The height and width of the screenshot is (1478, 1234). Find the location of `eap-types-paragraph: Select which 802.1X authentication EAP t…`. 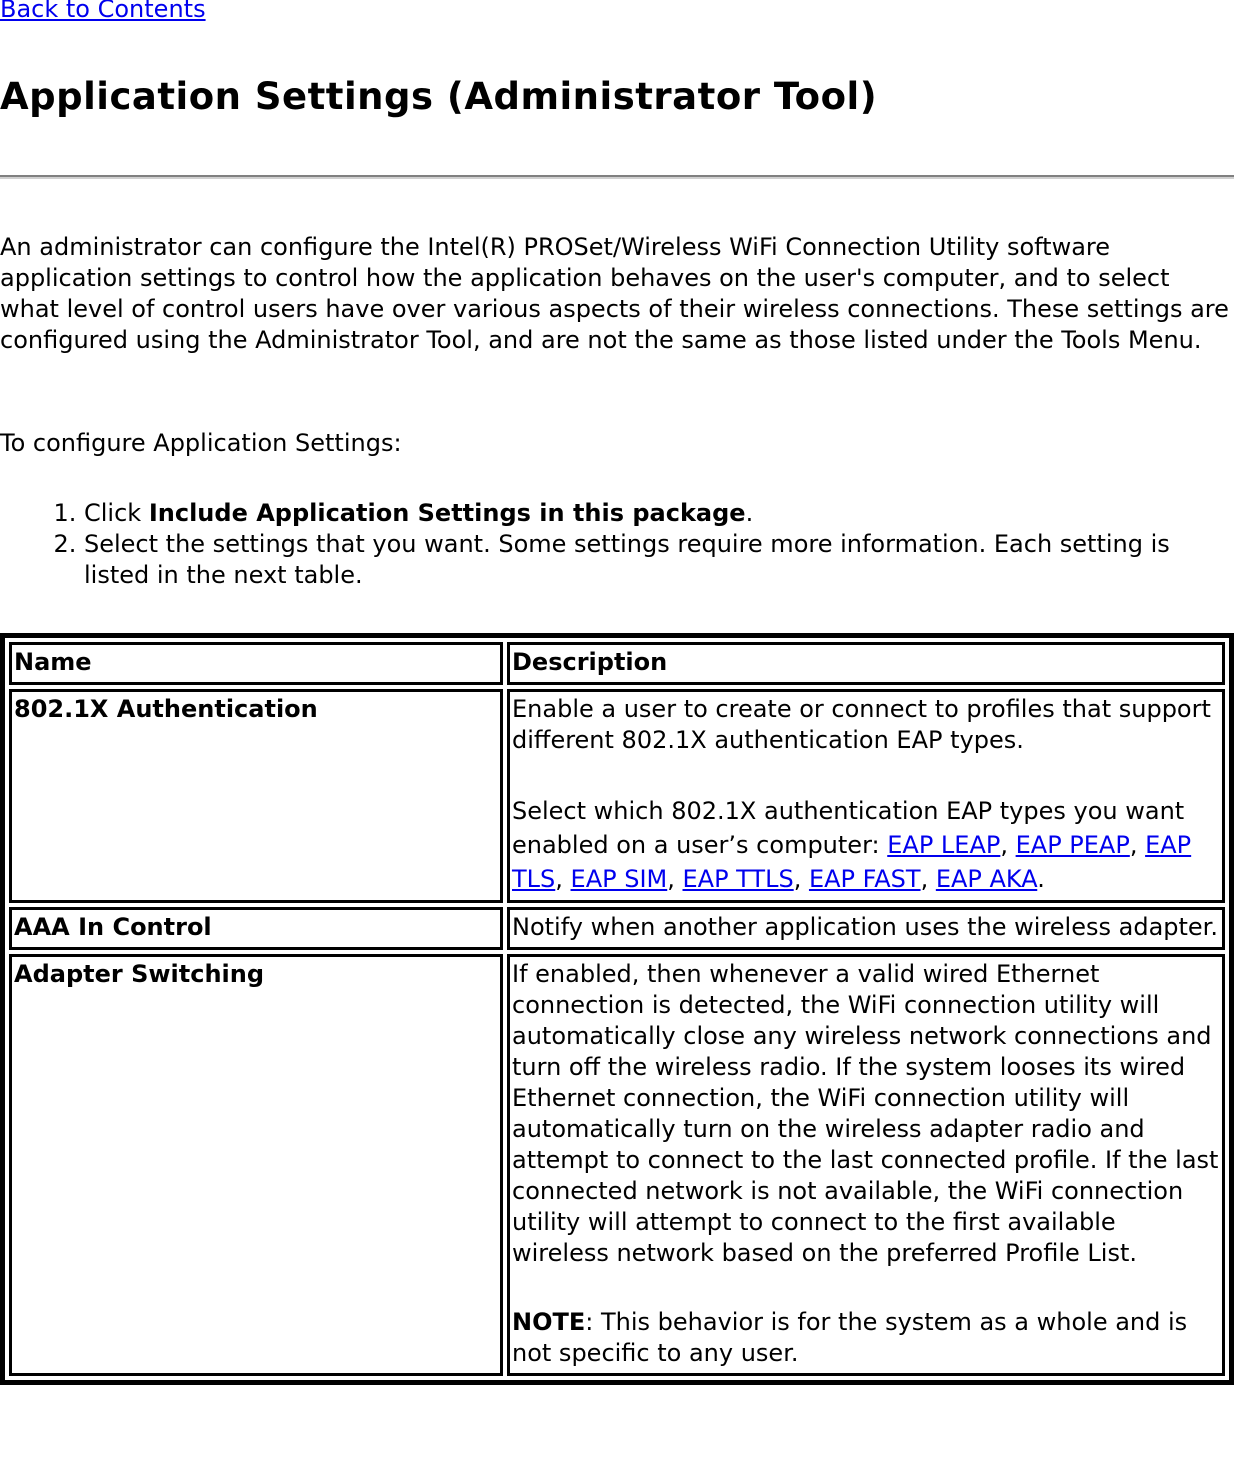

eap-types-paragraph: Select which 802.1X authentication EAP t… is located at coordinates (852, 845).